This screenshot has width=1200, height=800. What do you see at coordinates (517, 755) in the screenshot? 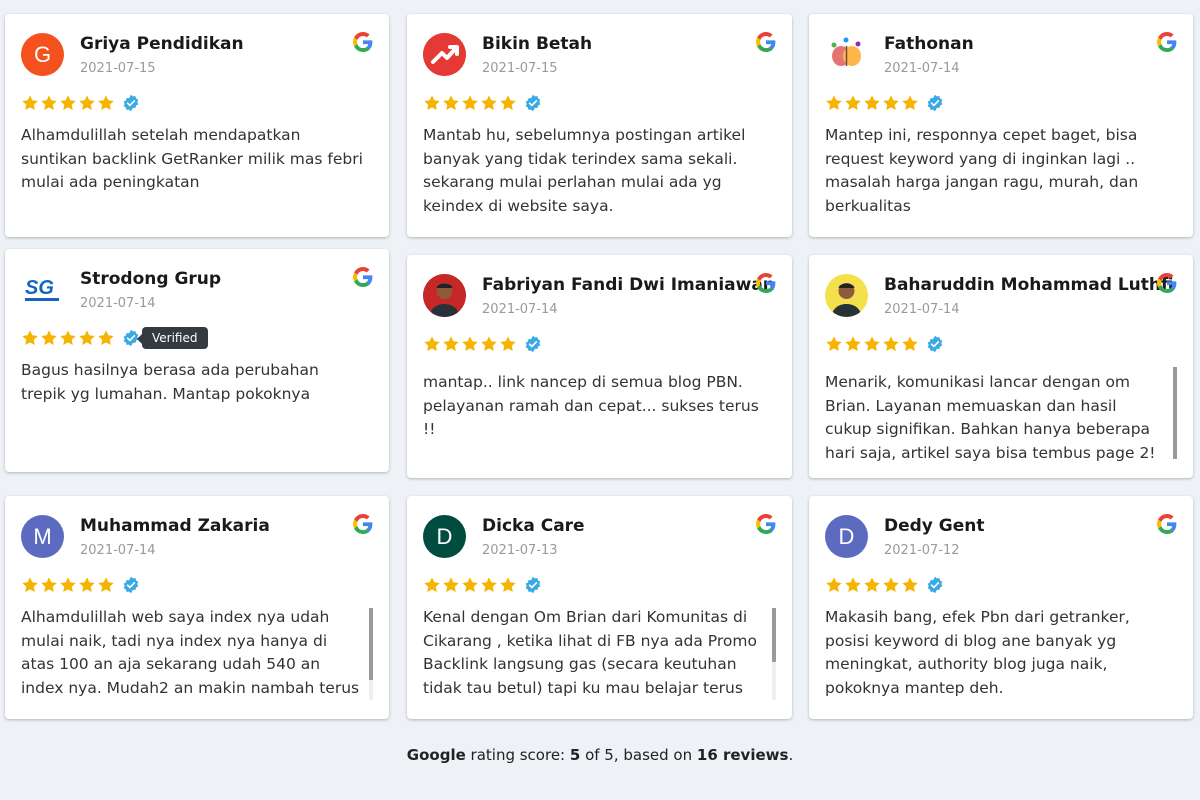
I see `footer-text-1: rating score:` at bounding box center [517, 755].